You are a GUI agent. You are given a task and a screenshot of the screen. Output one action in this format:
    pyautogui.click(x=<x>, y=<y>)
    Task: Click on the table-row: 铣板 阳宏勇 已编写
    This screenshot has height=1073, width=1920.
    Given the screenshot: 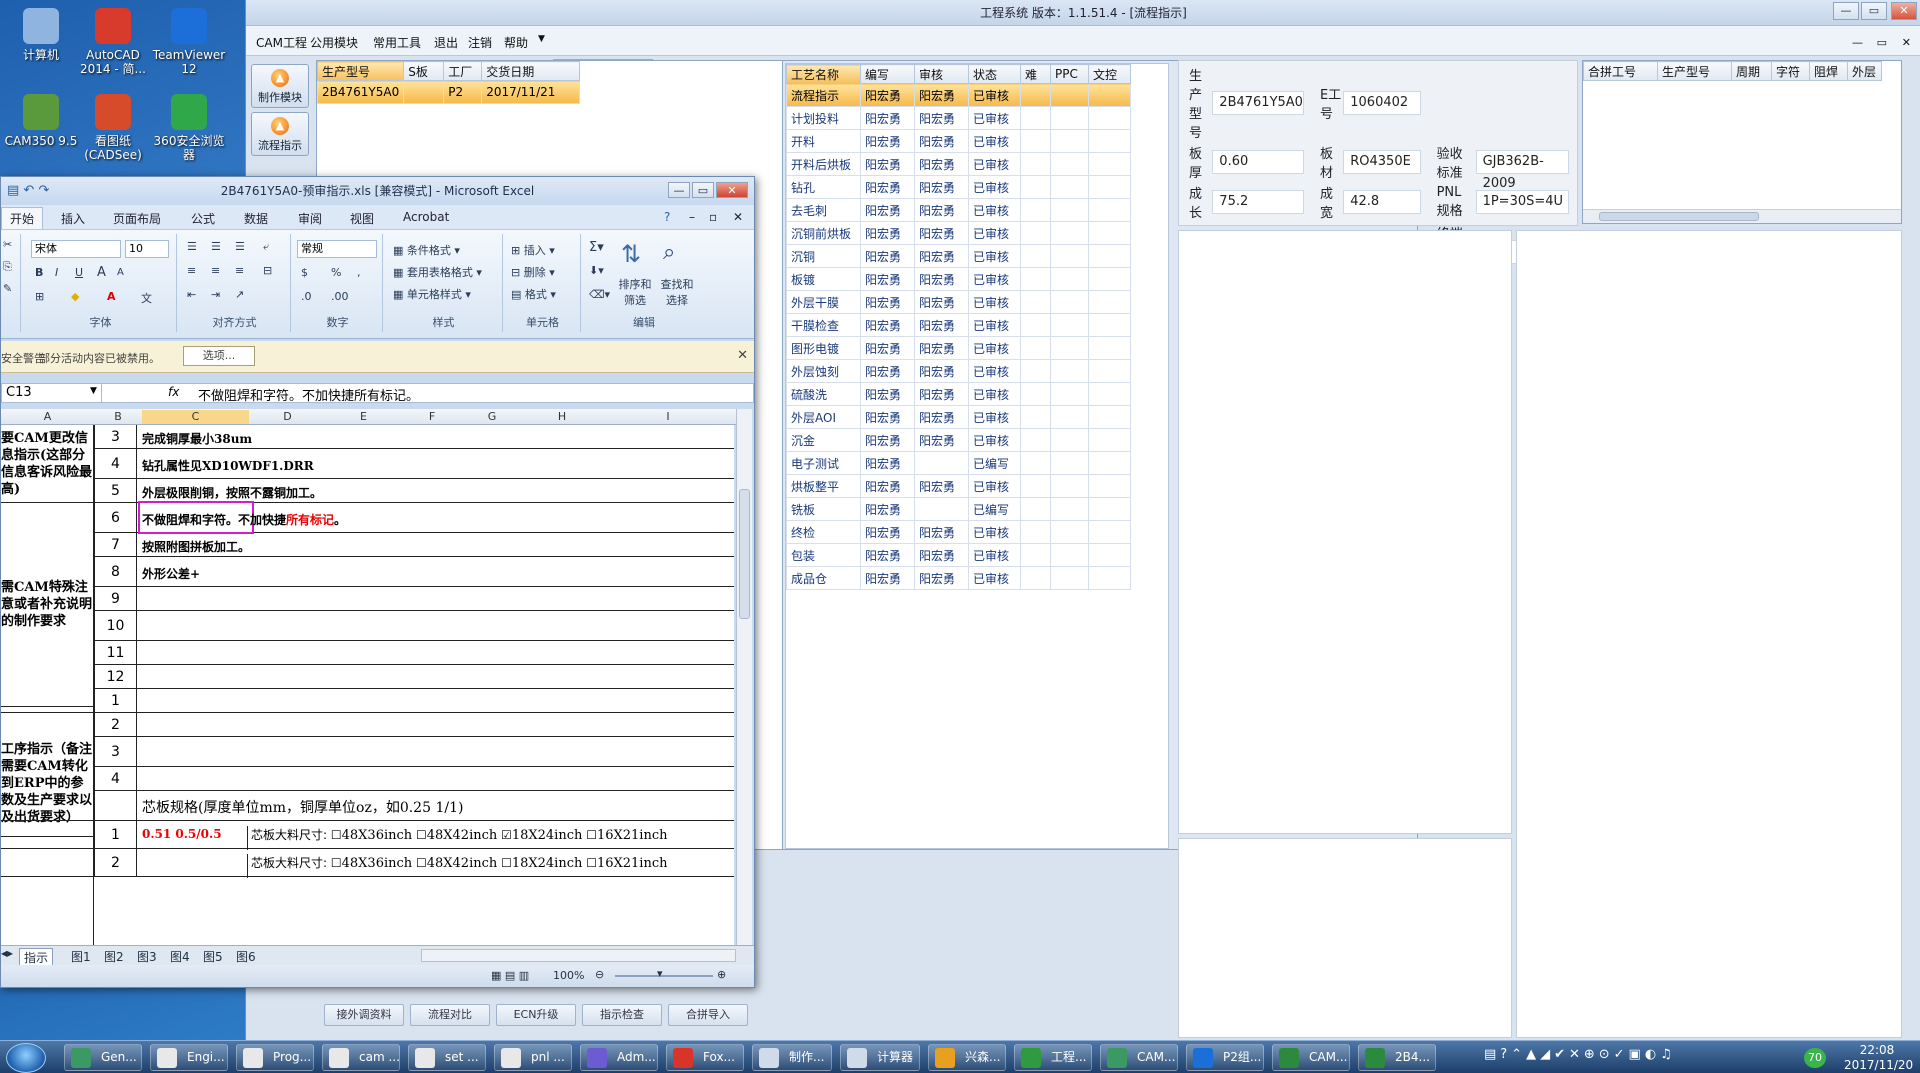 What is the action you would take?
    pyautogui.click(x=958, y=509)
    